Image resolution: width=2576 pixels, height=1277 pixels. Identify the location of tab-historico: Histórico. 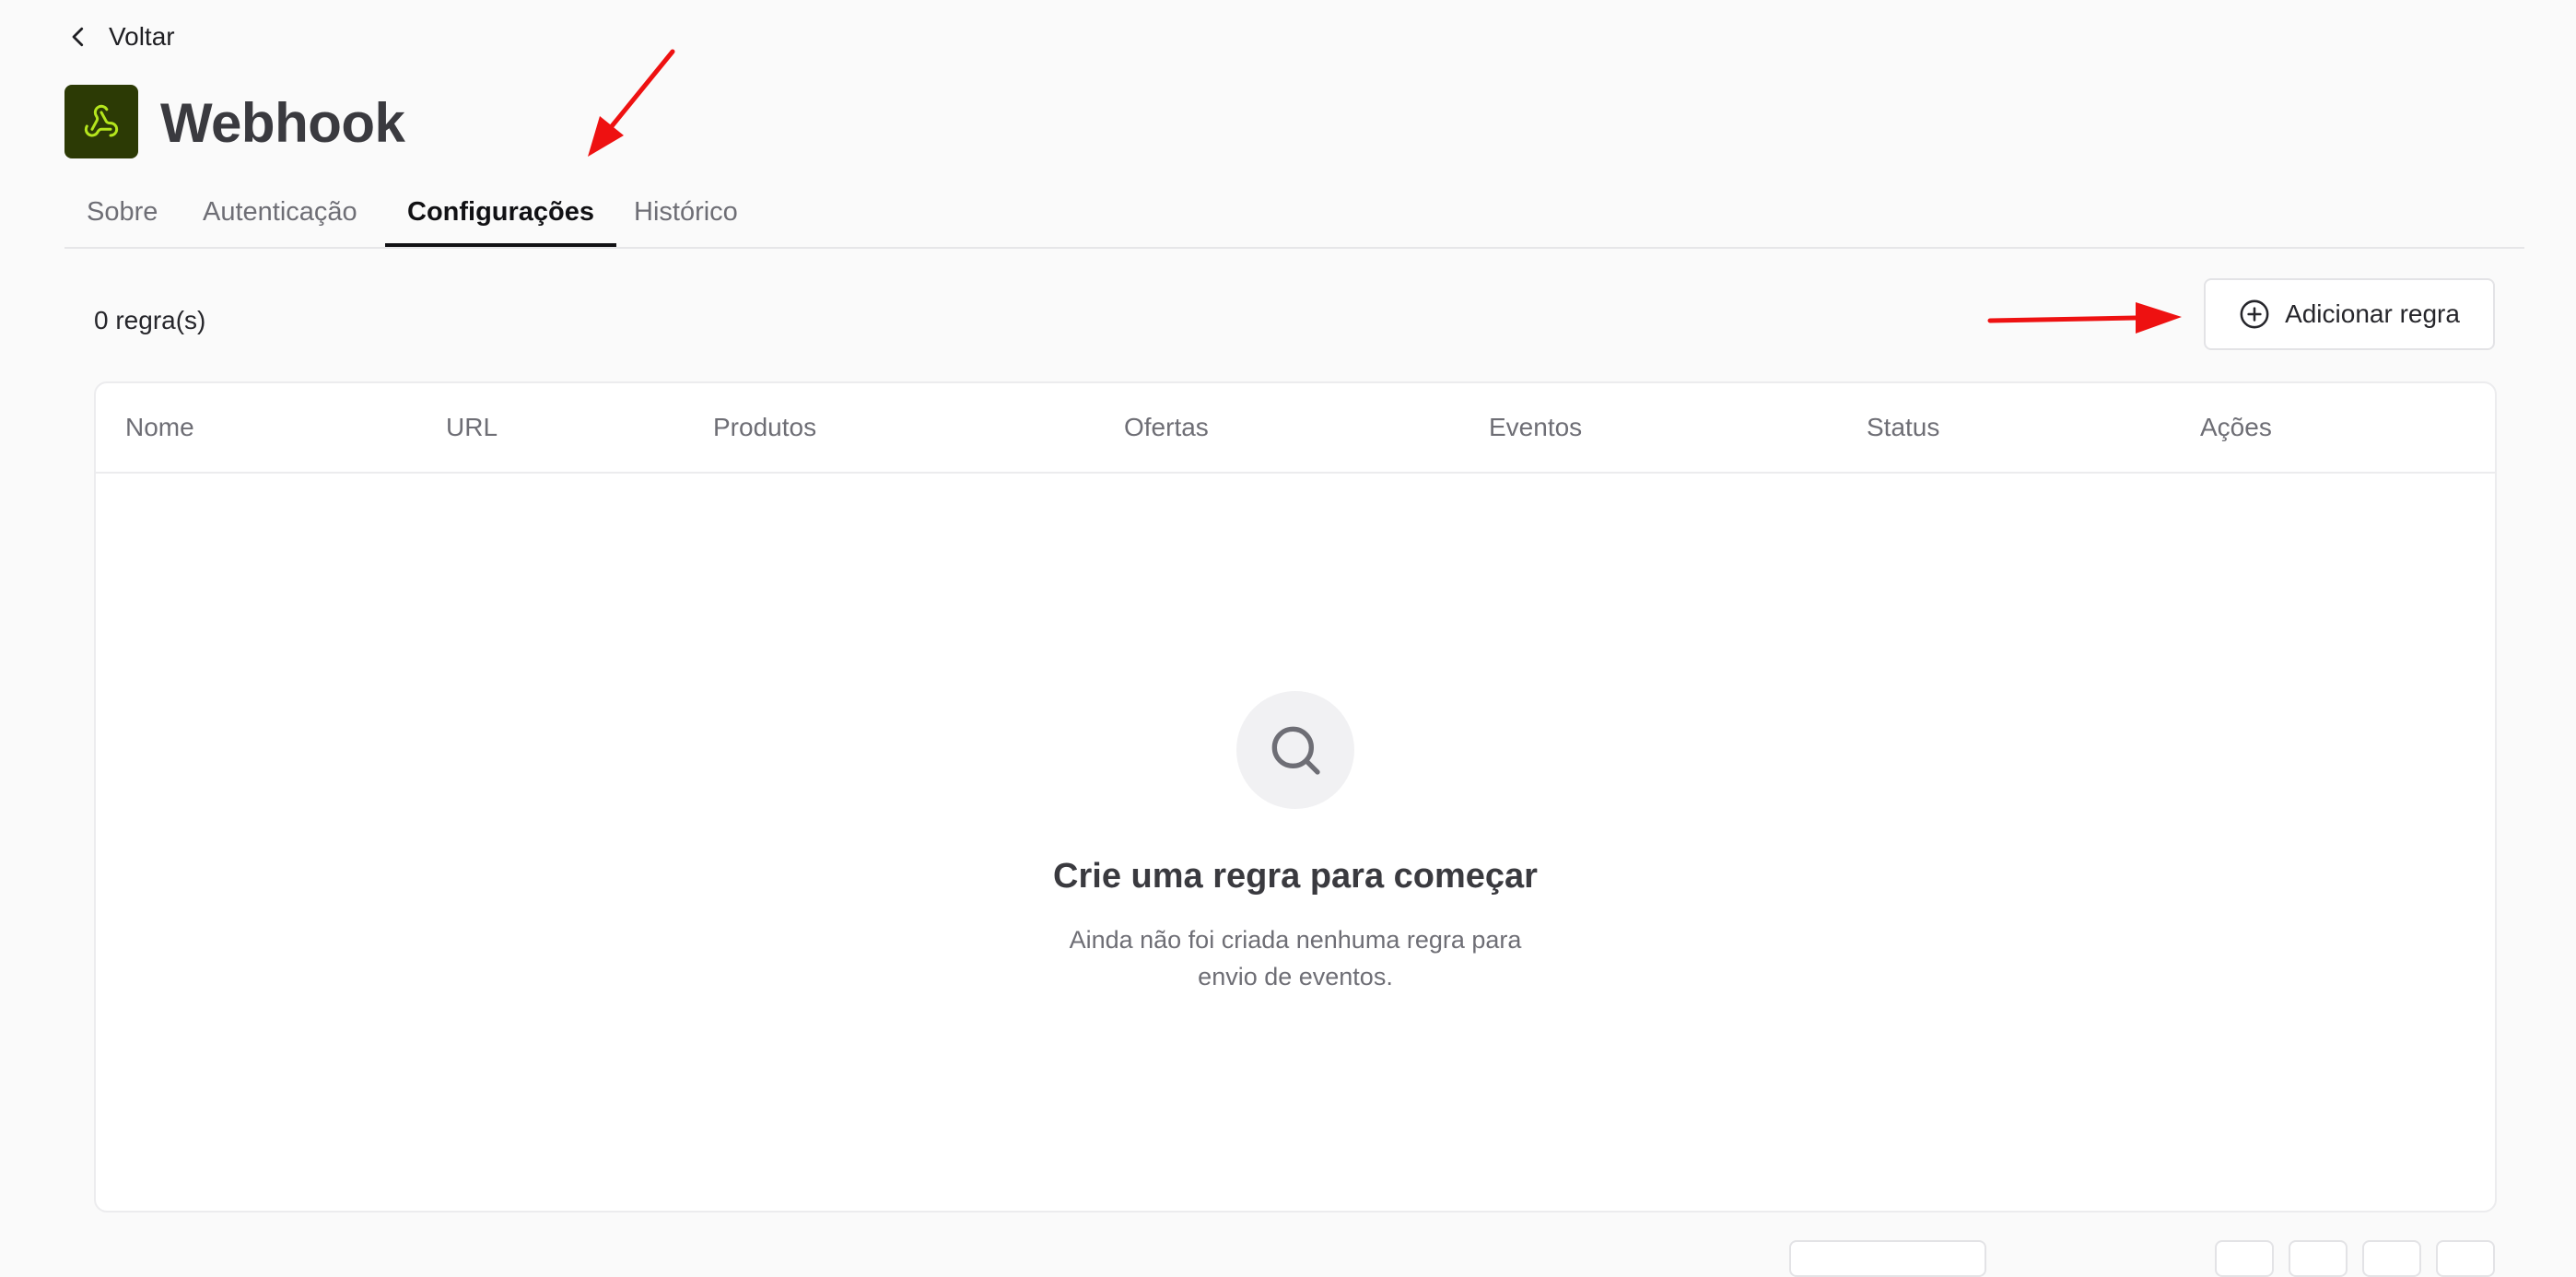
(686, 214).